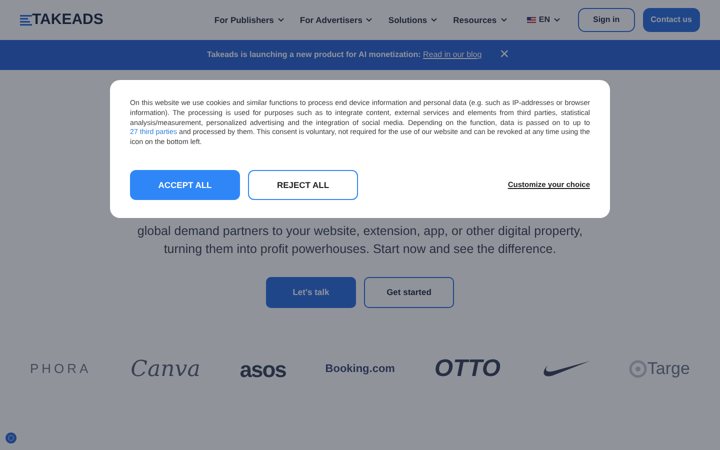 This screenshot has width=720, height=450. Describe the element at coordinates (360, 240) in the screenshot. I see `hero-text: global demand partners to your website, extension, app, or other digital property, turning them into profit powerhouses. Start now and see the difference.` at that location.